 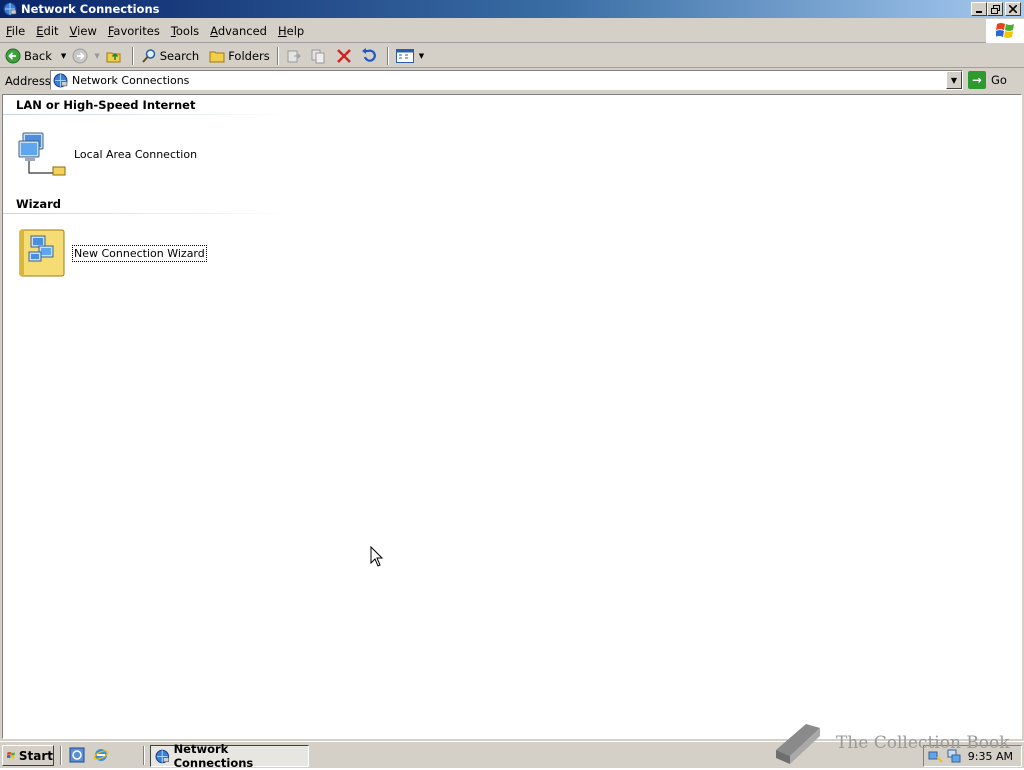 I want to click on back-label: Back, so click(x=38, y=55).